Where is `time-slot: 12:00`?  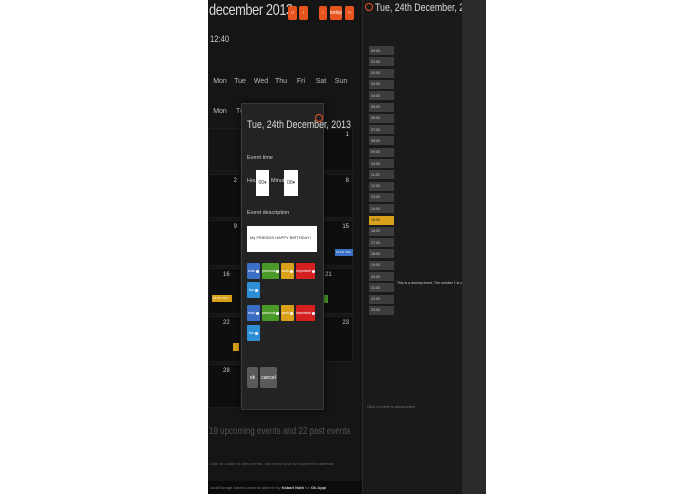 time-slot: 12:00 is located at coordinates (381, 186).